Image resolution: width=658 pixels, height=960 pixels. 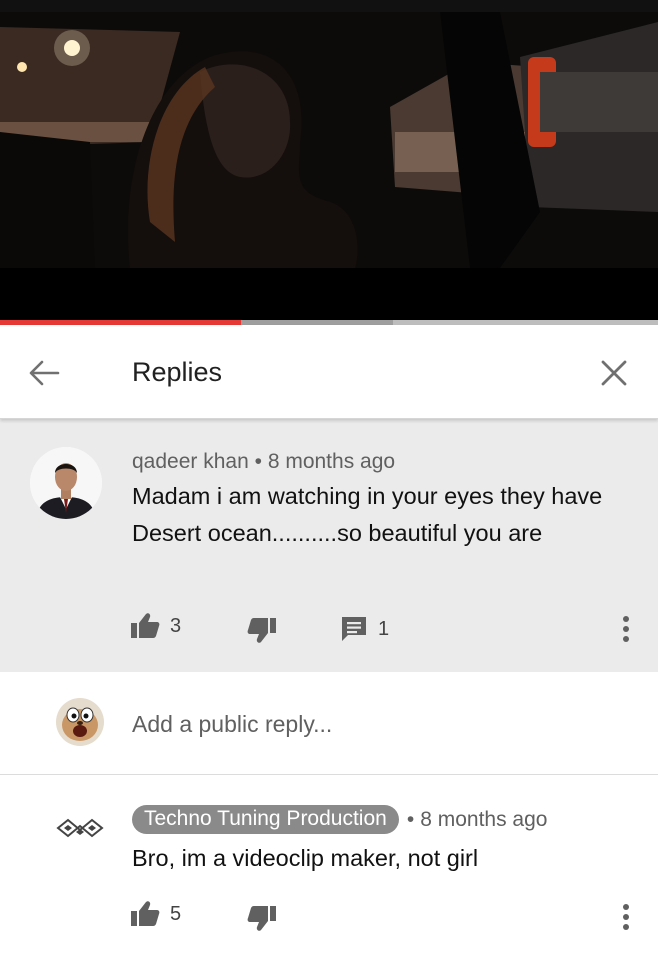 What do you see at coordinates (354, 629) in the screenshot?
I see `comment-icon` at bounding box center [354, 629].